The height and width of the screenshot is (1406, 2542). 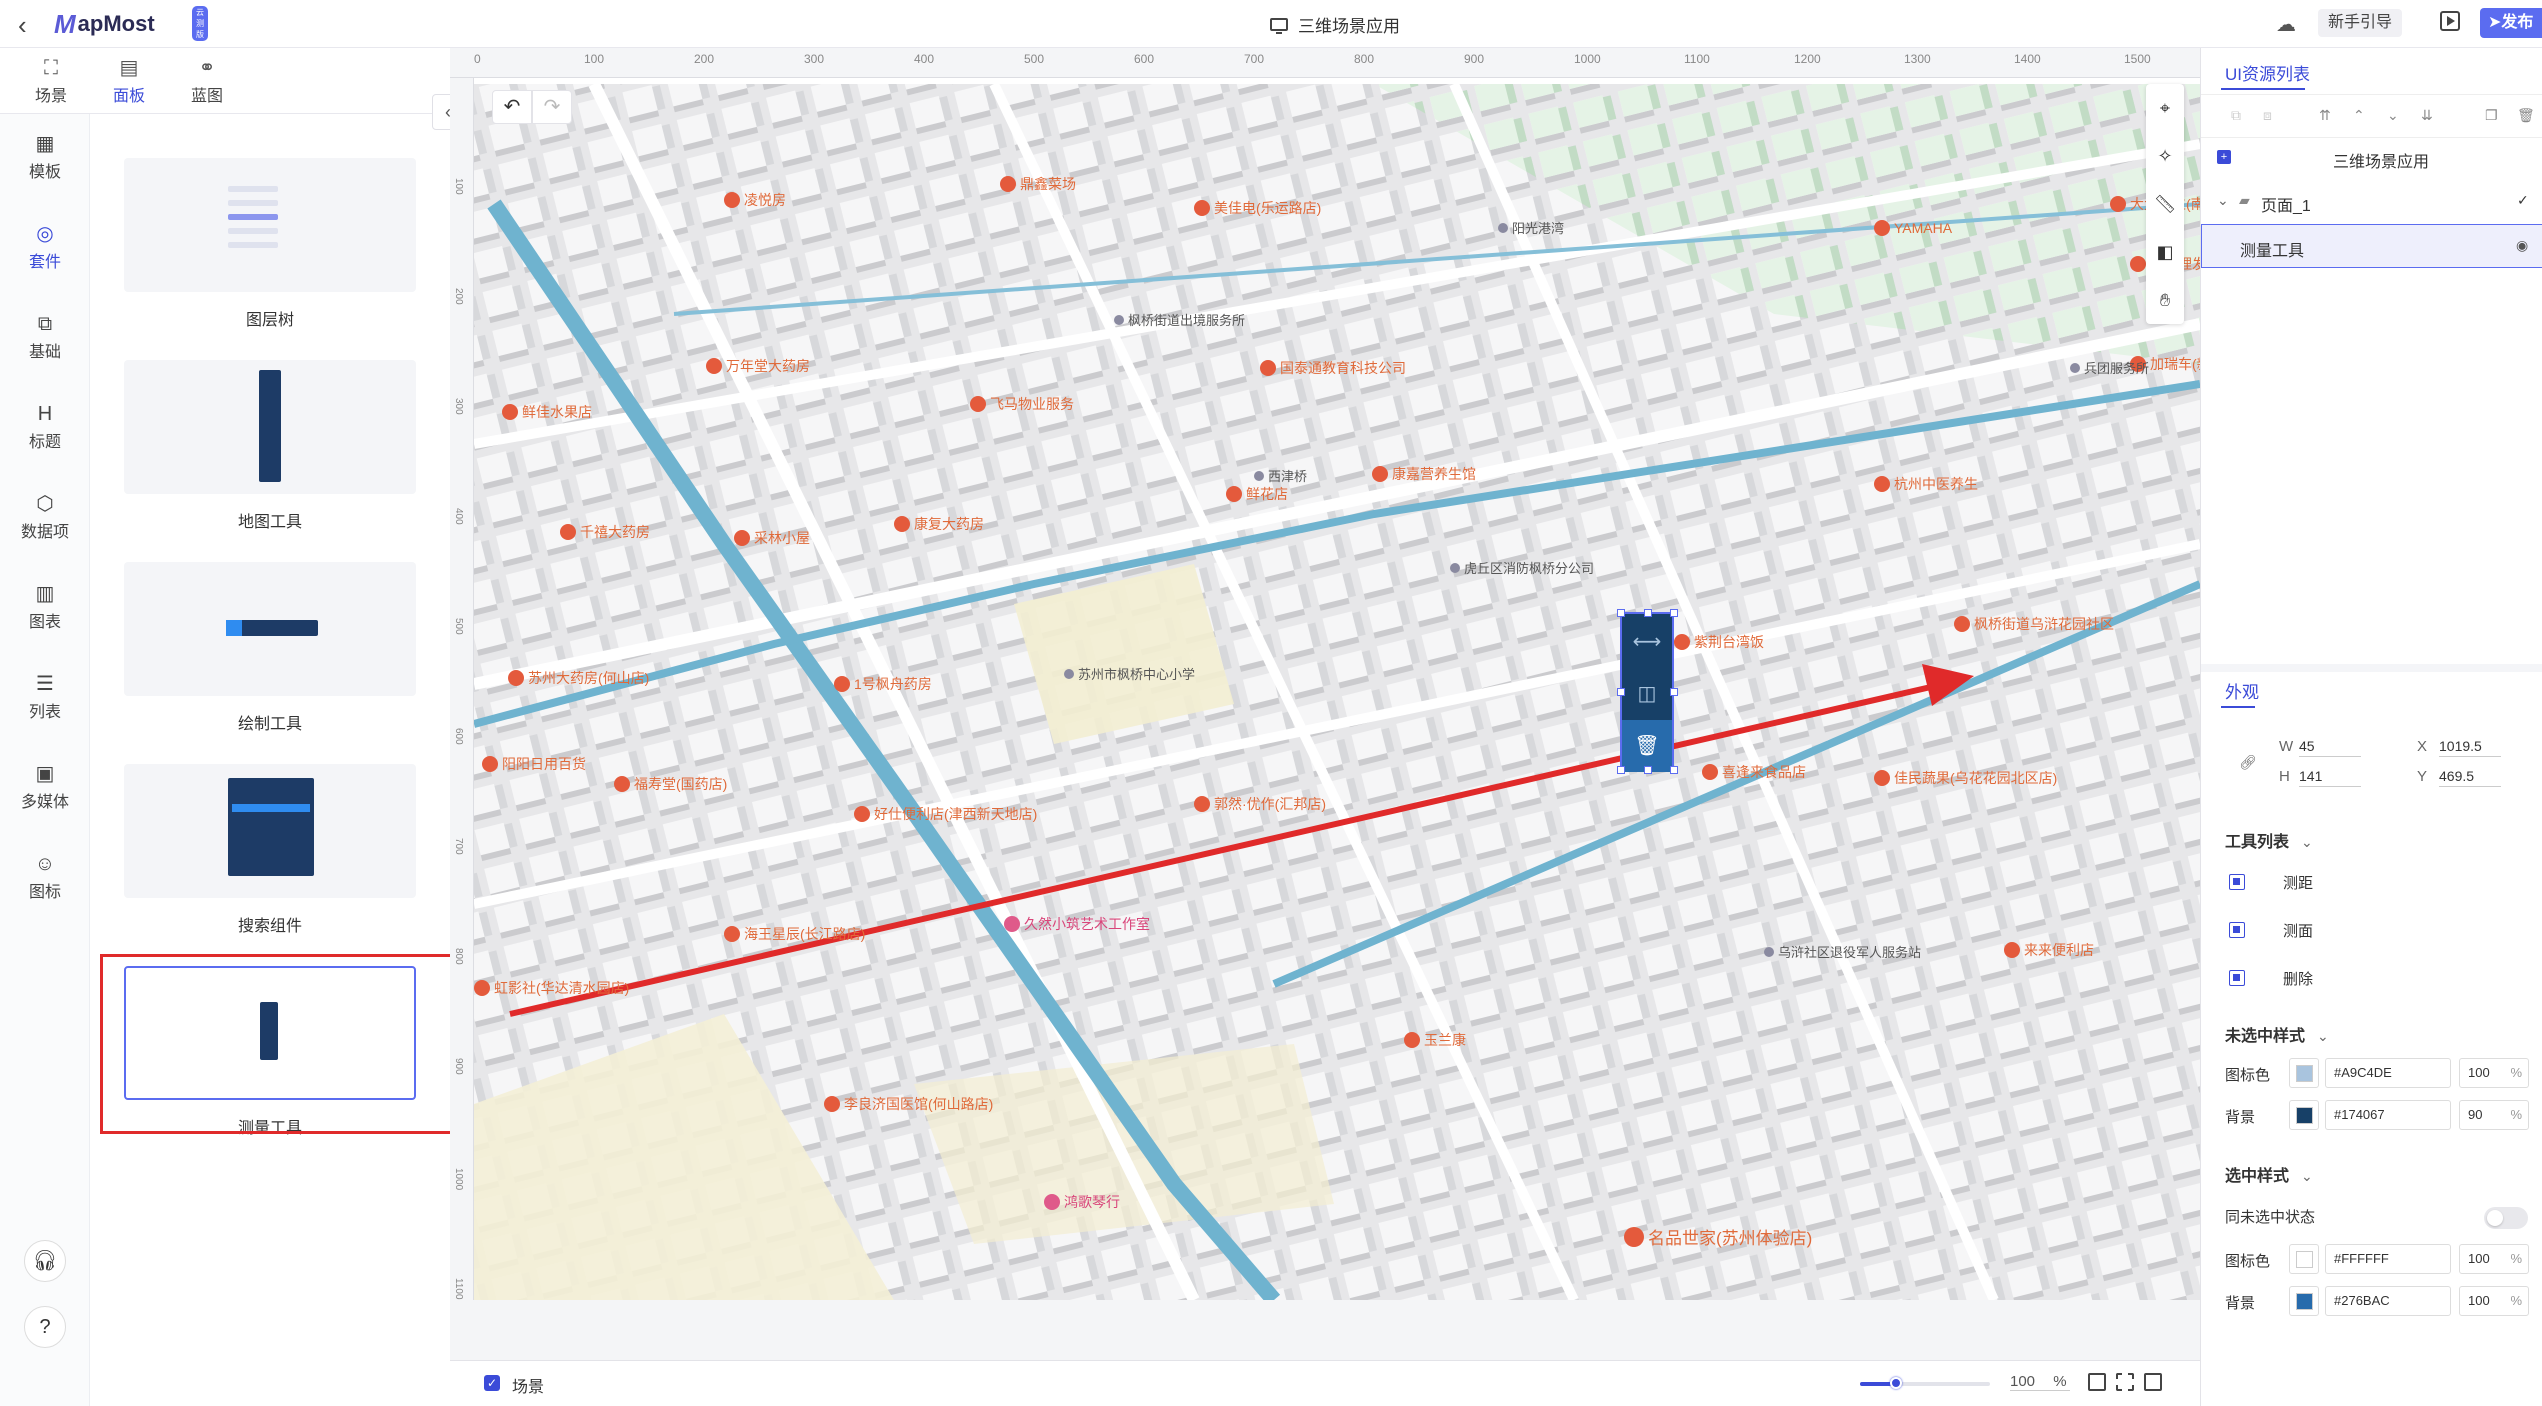 I want to click on tool-option-distance: 测距, so click(x=2375, y=882).